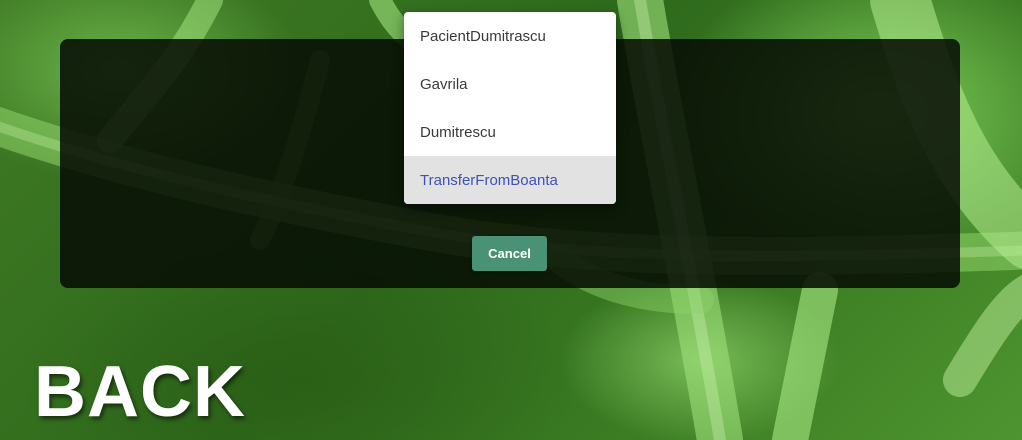  Describe the element at coordinates (510, 36) in the screenshot. I see `dropdown-option-pacientdumitrascu: PacientDumitrascu` at that location.